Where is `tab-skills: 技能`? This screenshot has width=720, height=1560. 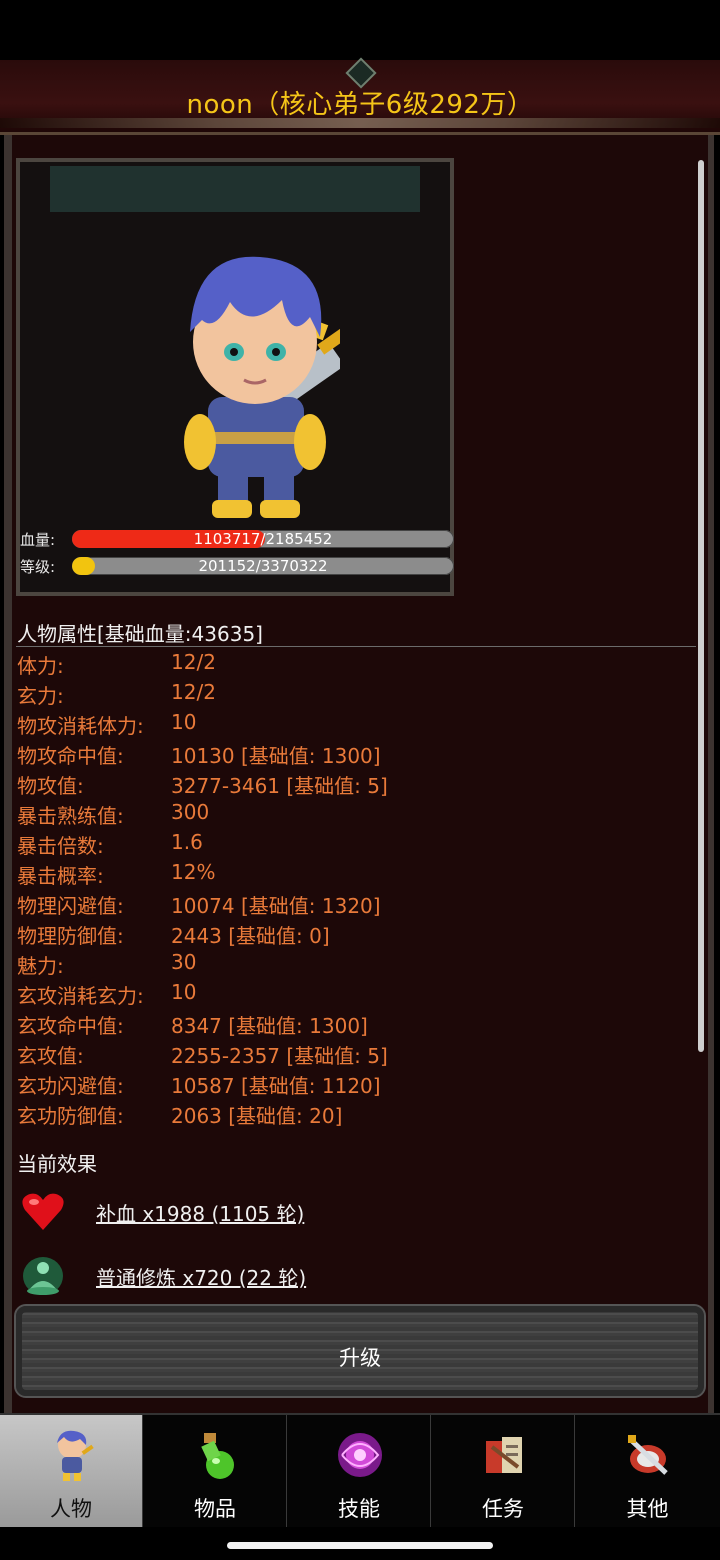 tab-skills: 技能 is located at coordinates (359, 1471).